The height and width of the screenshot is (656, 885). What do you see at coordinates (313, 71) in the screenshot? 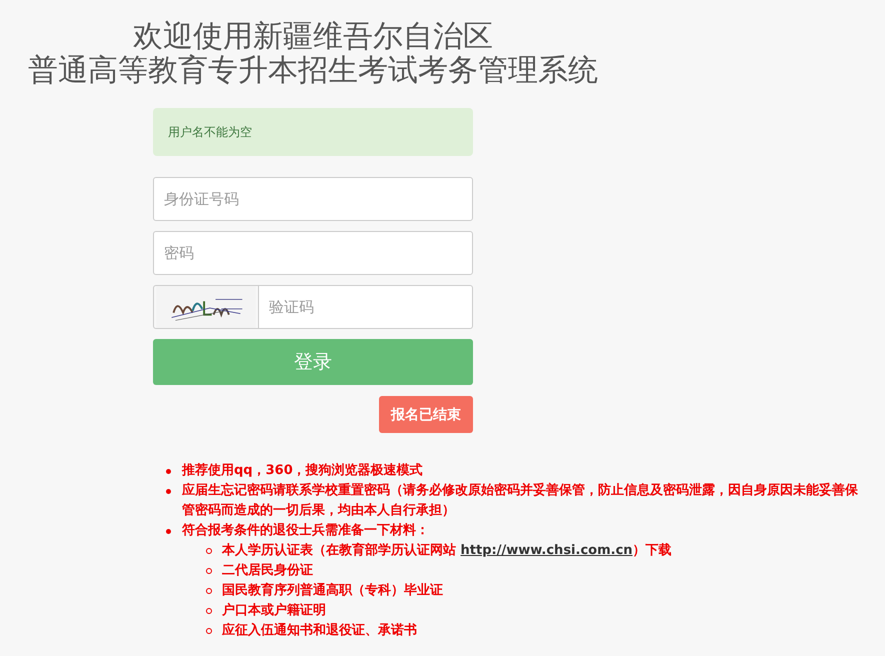
I see `page-title: 普通高等教育专升本招生考试考务管理系统` at bounding box center [313, 71].